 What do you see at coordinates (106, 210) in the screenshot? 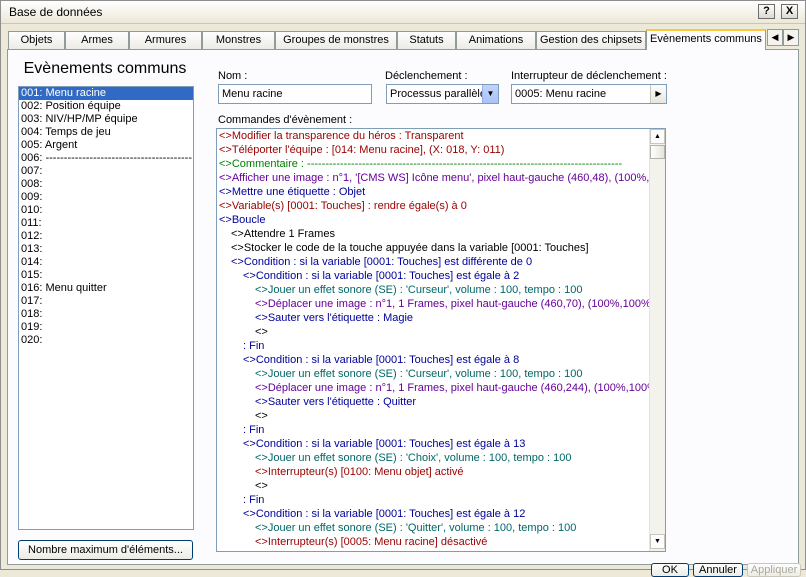
I see `list-item: 010:` at bounding box center [106, 210].